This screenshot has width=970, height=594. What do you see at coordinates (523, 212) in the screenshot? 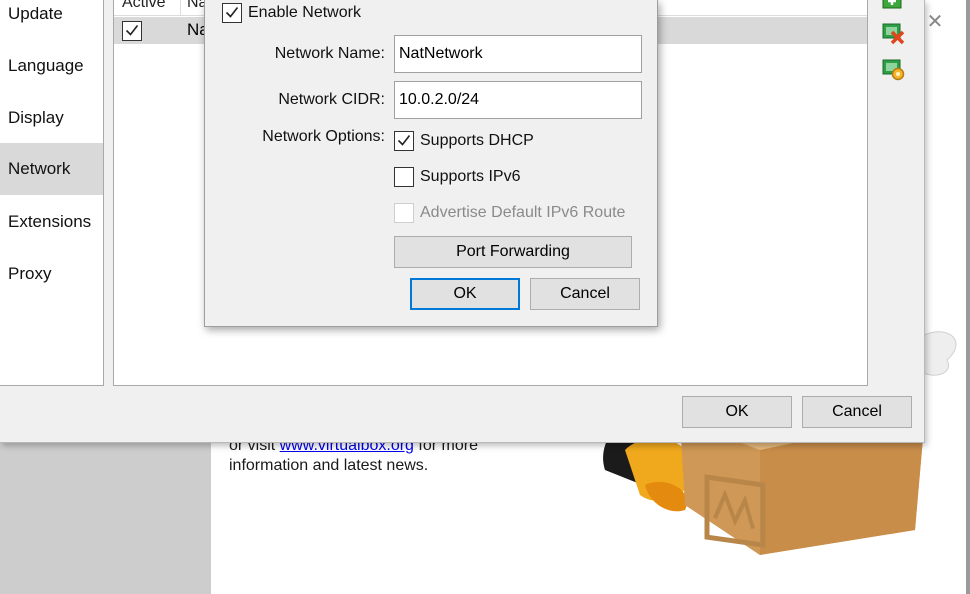
I see `advertise-ipv6-route-label: Advertise Default IPv6 Route` at bounding box center [523, 212].